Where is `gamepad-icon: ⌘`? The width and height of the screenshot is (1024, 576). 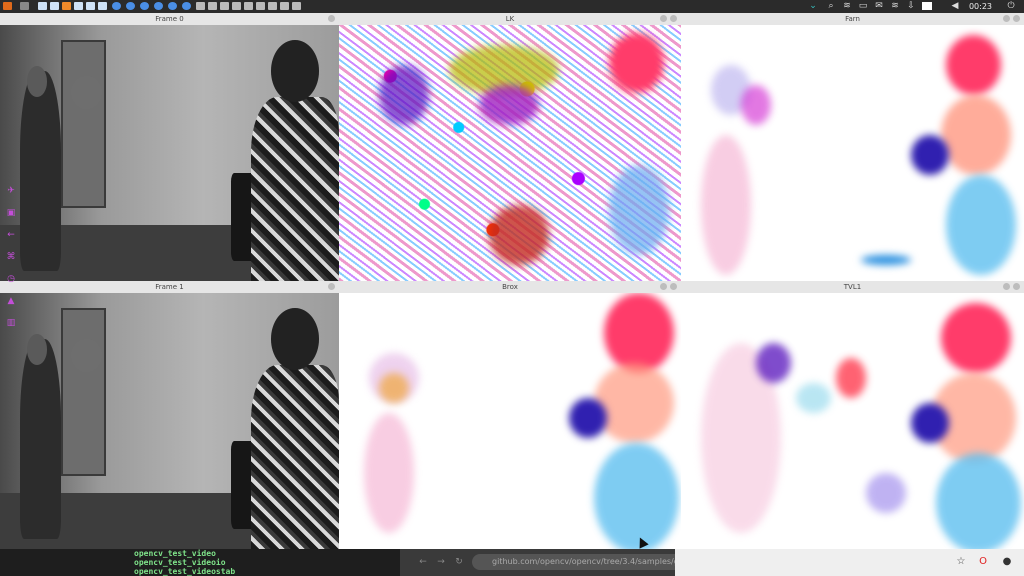 gamepad-icon: ⌘ is located at coordinates (11, 257).